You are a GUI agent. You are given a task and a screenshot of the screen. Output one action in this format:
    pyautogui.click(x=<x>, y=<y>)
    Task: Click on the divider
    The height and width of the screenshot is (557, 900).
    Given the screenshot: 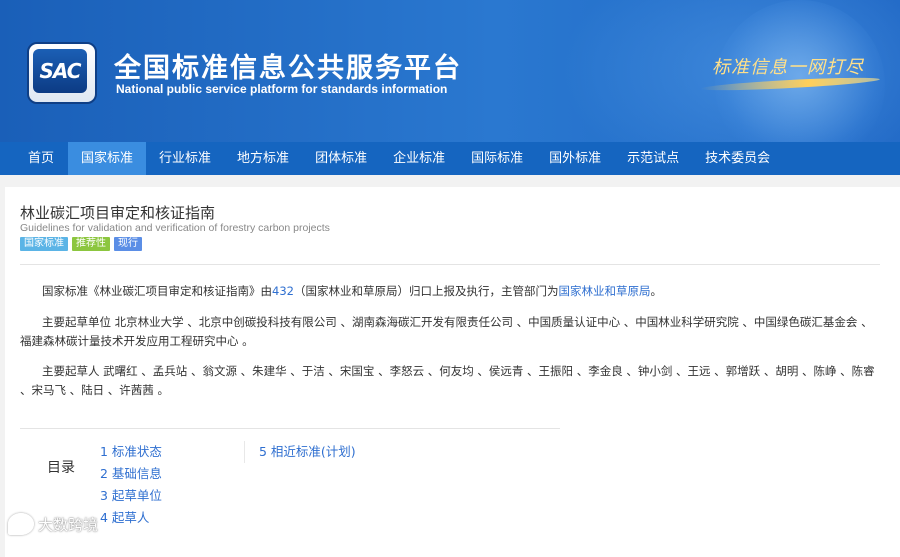 What is the action you would take?
    pyautogui.click(x=450, y=264)
    